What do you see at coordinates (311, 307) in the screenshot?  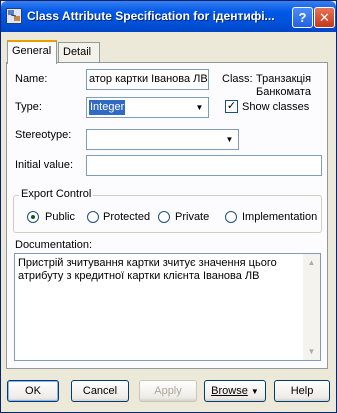 I see `vertical-scrollbar: ▲ ▼` at bounding box center [311, 307].